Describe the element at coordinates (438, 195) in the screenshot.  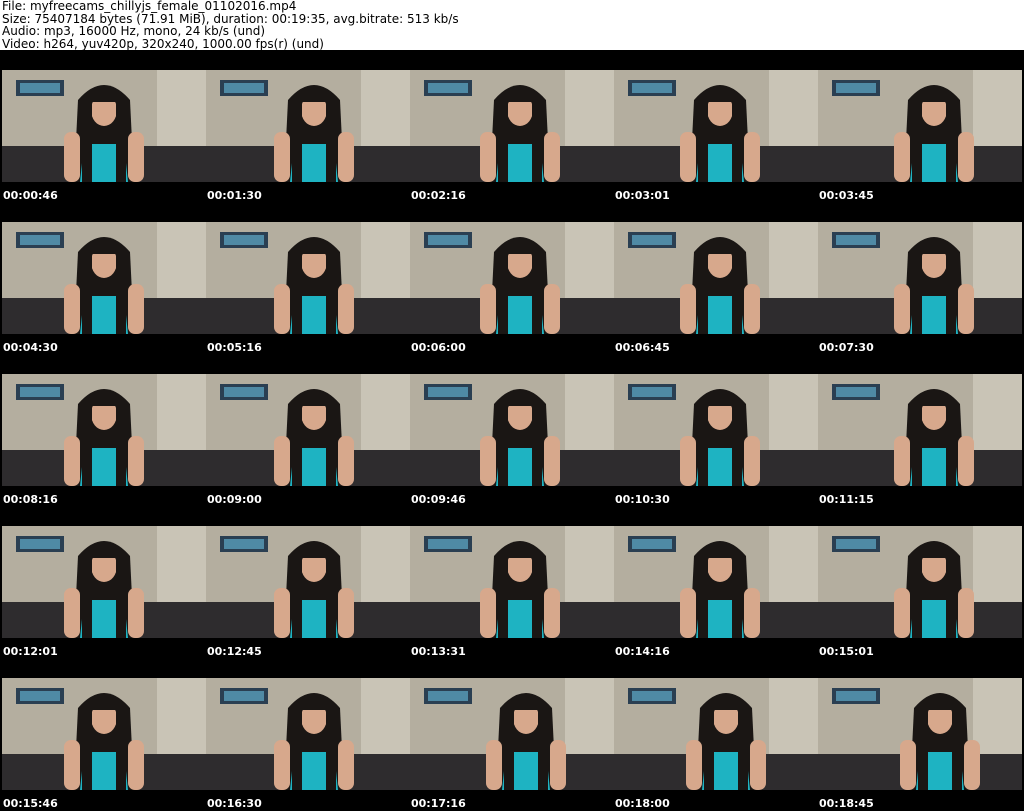
I see `frame-timestamp: 00:02:16` at that location.